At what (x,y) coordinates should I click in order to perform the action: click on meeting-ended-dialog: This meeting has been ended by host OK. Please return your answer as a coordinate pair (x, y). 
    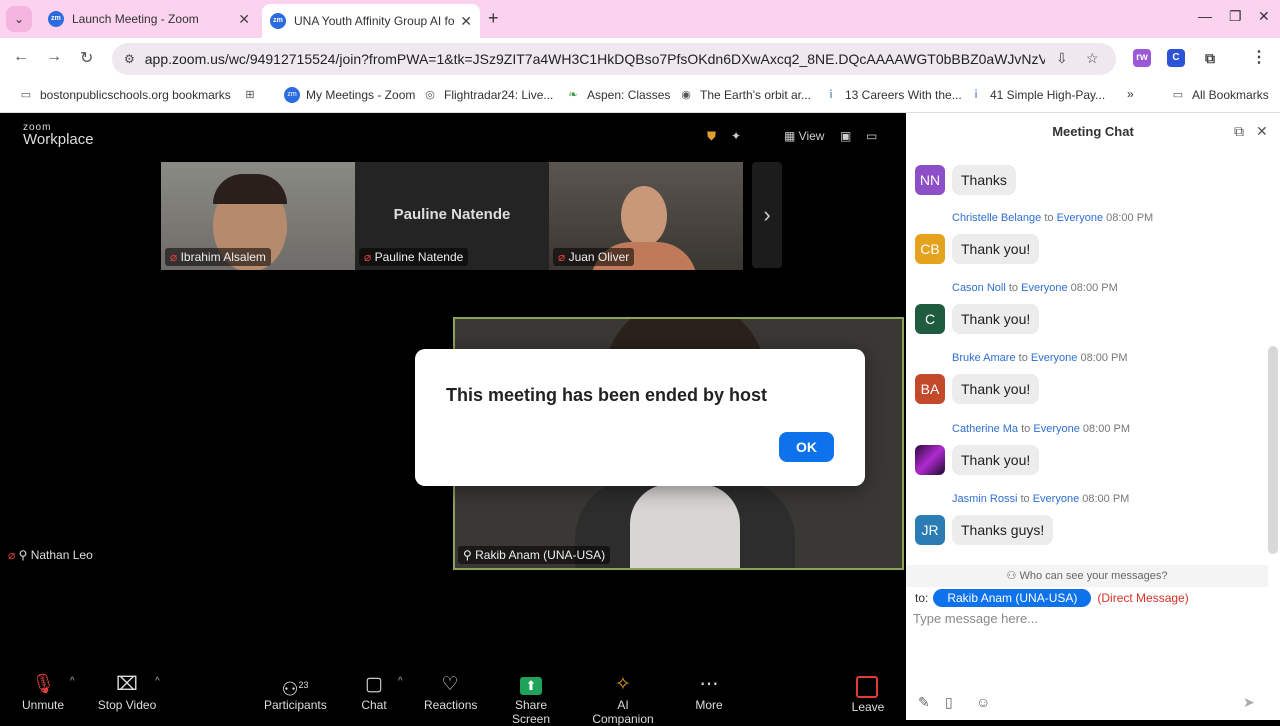
    Looking at the image, I should click on (640, 417).